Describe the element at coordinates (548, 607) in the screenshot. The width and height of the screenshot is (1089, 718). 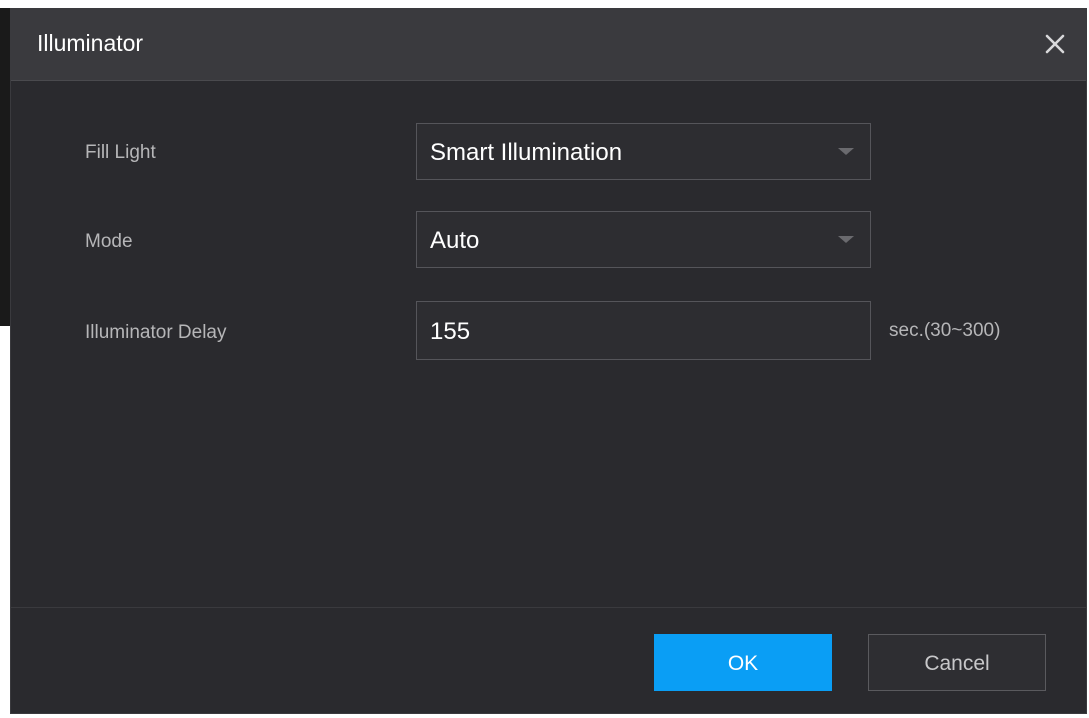
I see `footer-divider` at that location.